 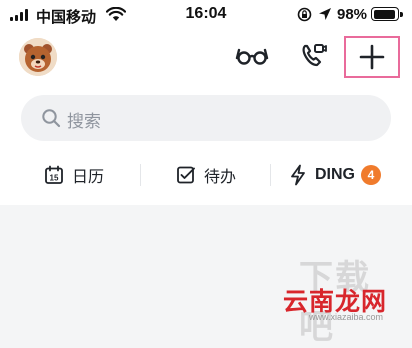 What do you see at coordinates (206, 118) in the screenshot?
I see `search-input: 搜索` at bounding box center [206, 118].